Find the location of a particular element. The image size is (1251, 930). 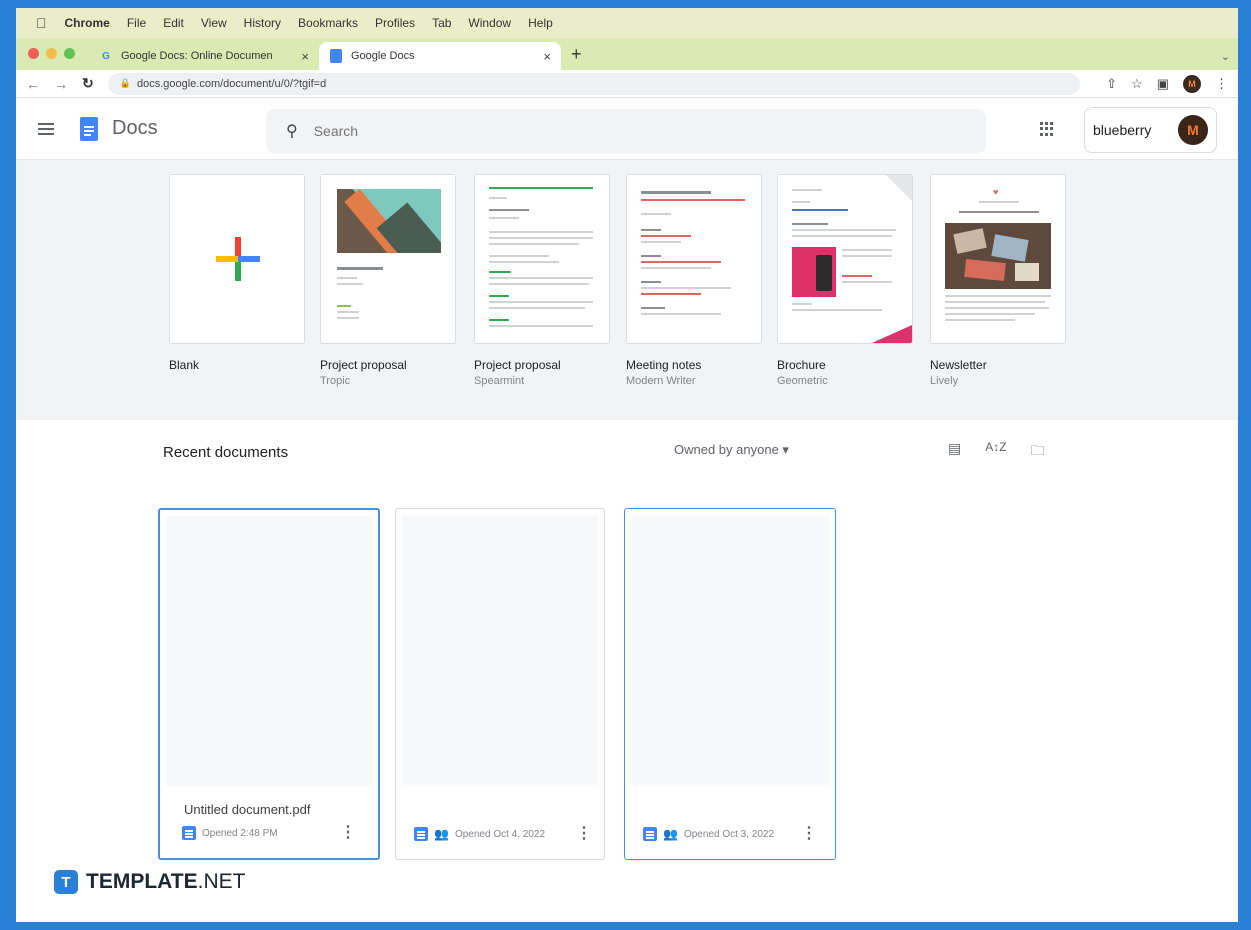

template-brochure: Brochure Geometric is located at coordinates (845, 280).